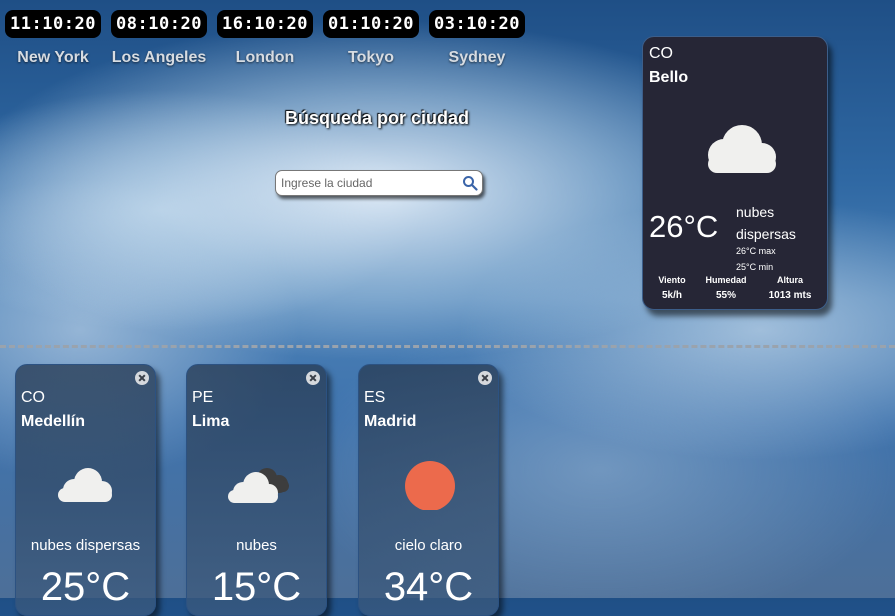 The width and height of the screenshot is (895, 616). What do you see at coordinates (256, 587) in the screenshot?
I see `temperature: 15°C` at bounding box center [256, 587].